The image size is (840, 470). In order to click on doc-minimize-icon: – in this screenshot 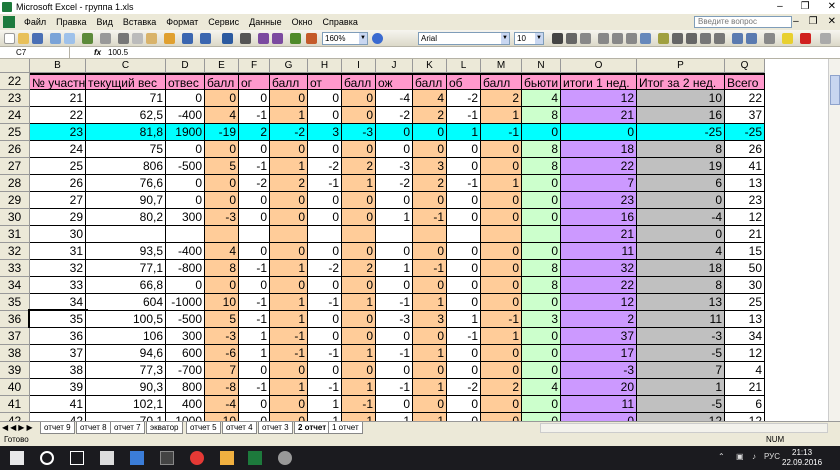, I will do `click(796, 22)`.